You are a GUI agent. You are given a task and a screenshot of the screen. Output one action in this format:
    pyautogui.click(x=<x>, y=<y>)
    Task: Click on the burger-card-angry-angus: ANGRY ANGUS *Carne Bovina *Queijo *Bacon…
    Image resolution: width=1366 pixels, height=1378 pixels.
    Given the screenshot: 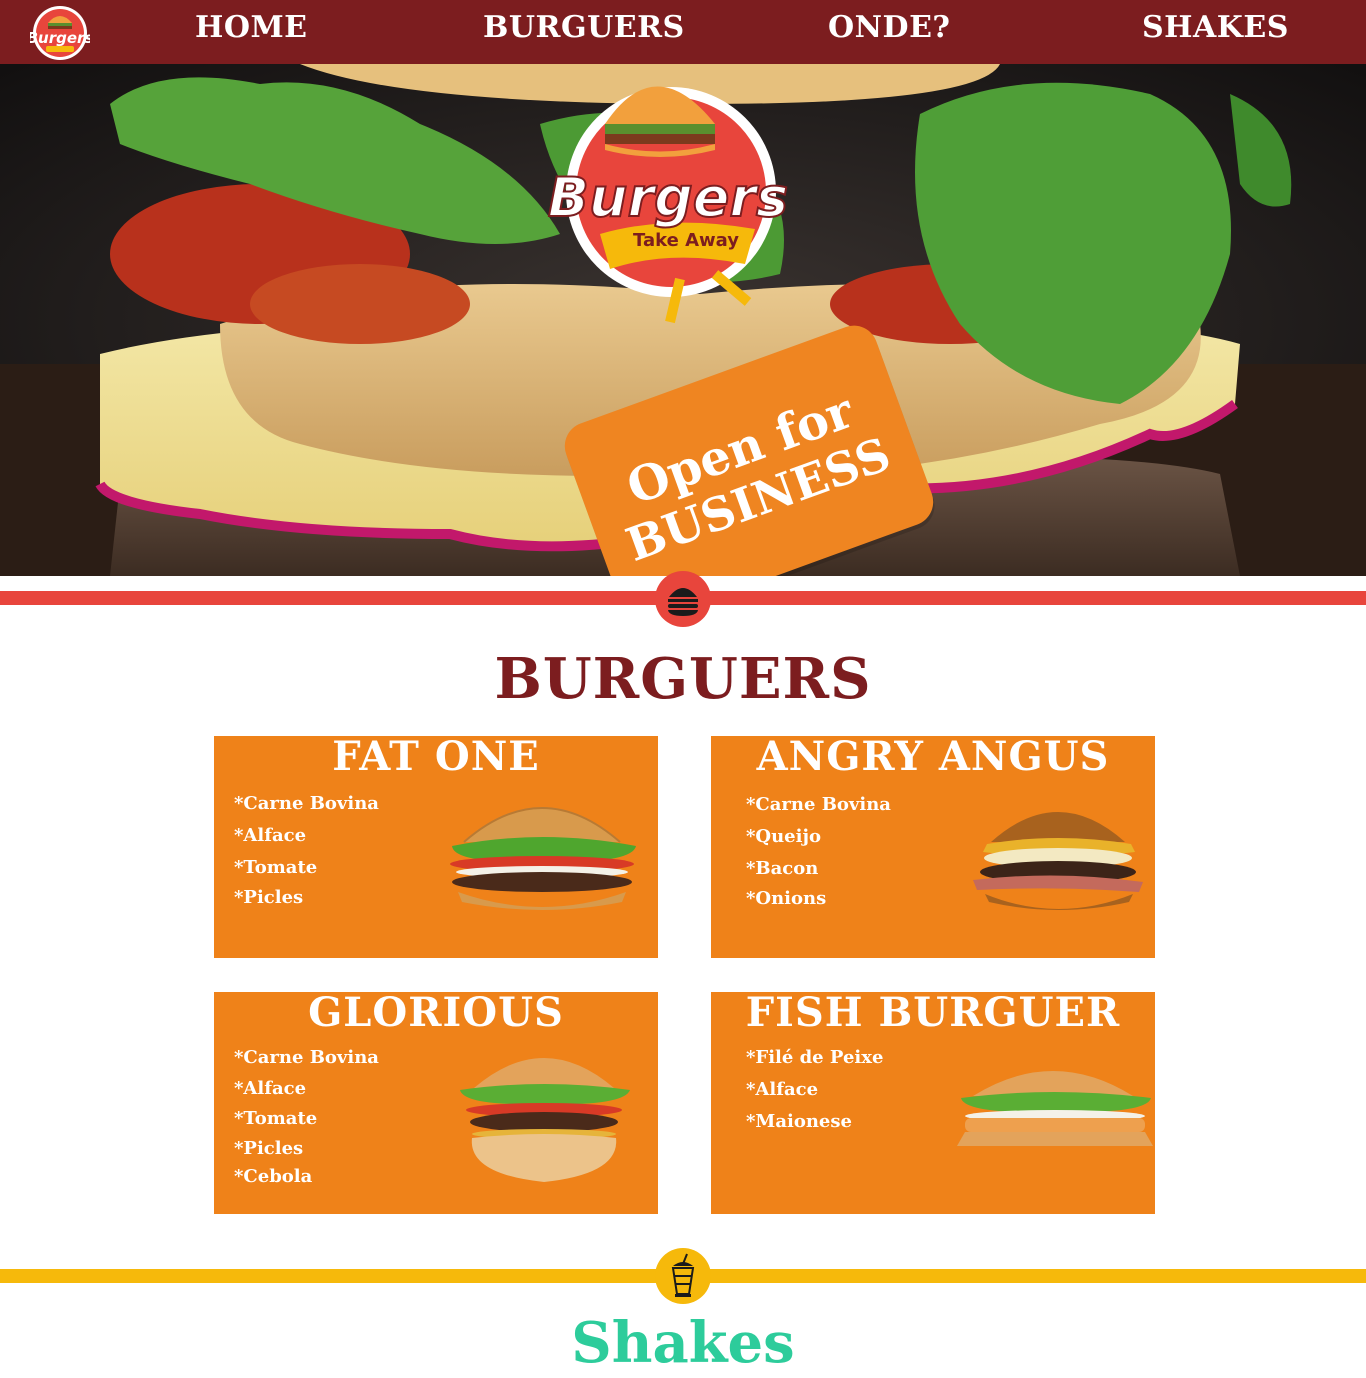 What is the action you would take?
    pyautogui.click(x=933, y=847)
    